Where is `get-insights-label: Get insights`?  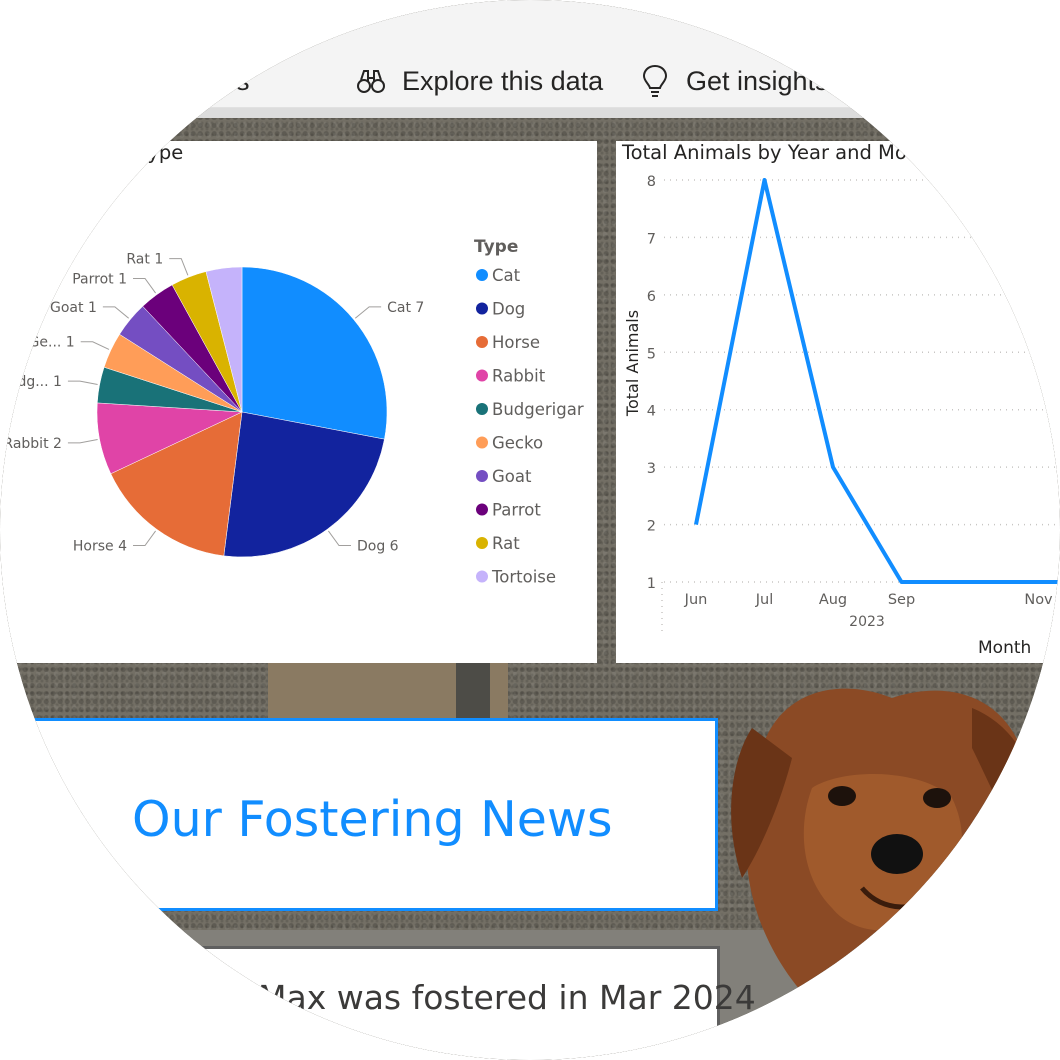 get-insights-label: Get insights is located at coordinates (757, 80).